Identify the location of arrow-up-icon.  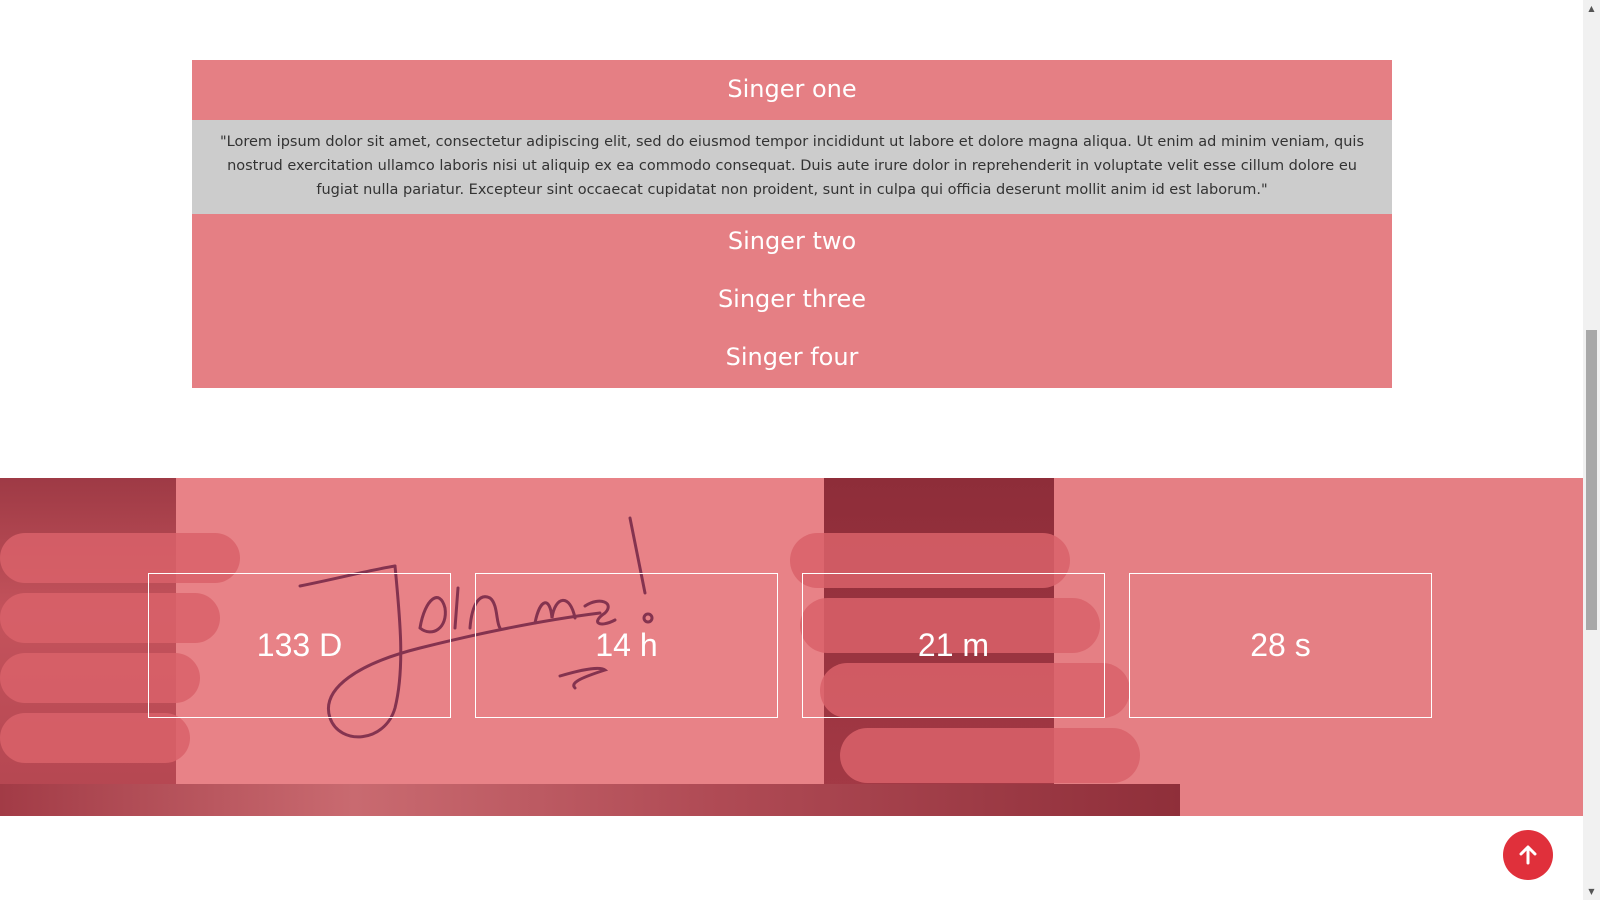
(1528, 855).